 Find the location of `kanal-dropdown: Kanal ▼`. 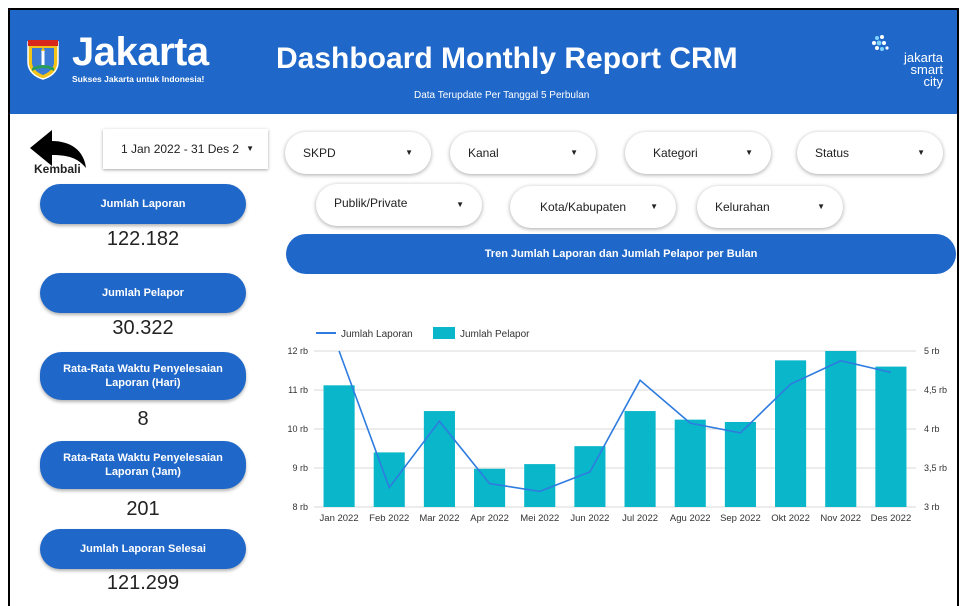

kanal-dropdown: Kanal ▼ is located at coordinates (523, 153).